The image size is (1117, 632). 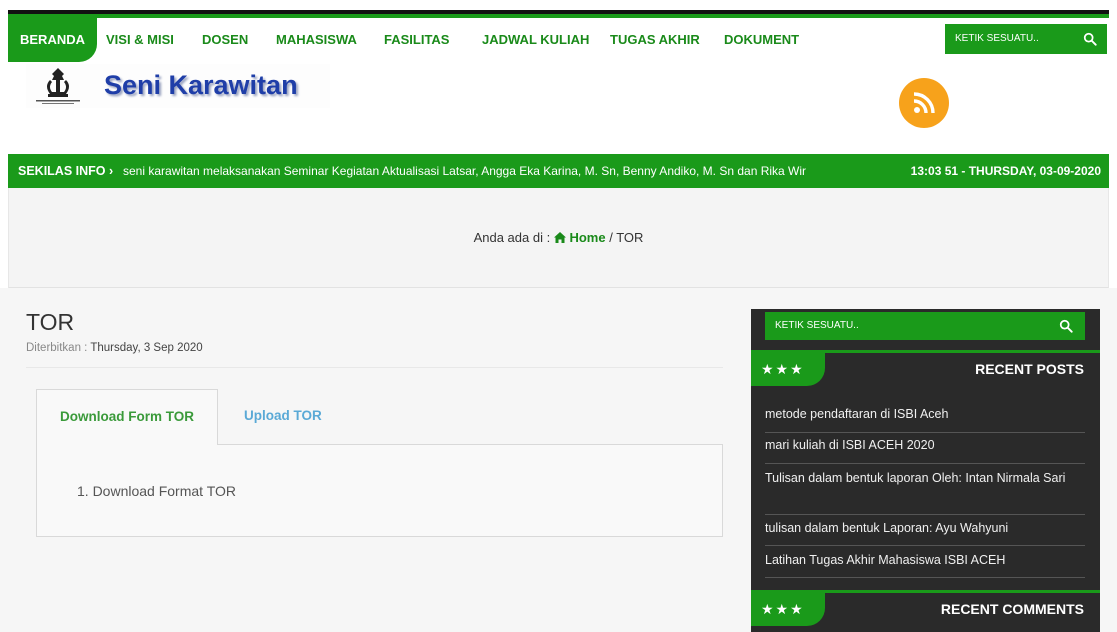 I want to click on header-search-input: KETIK SESUATU.., so click(x=997, y=39).